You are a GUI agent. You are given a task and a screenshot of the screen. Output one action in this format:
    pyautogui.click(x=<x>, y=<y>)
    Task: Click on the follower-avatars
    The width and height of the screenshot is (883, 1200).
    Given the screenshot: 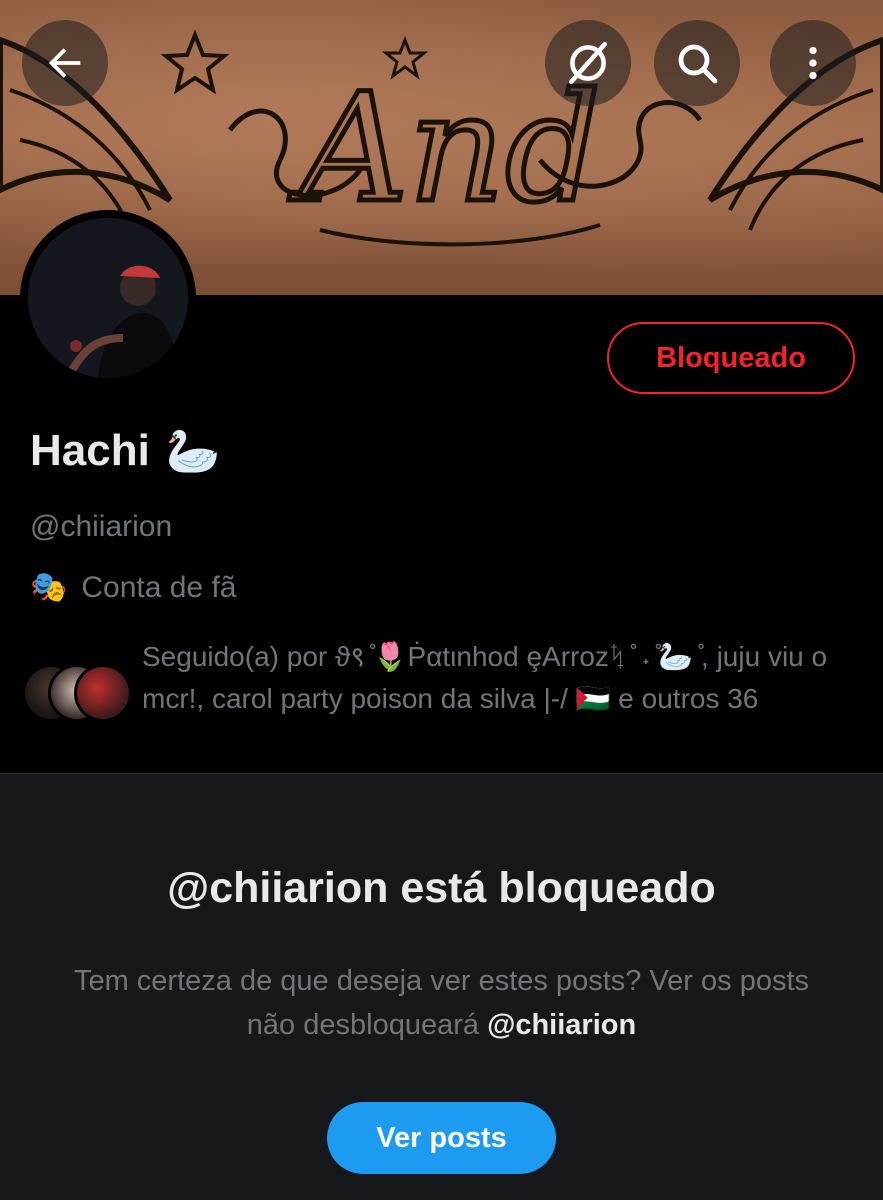 What is the action you would take?
    pyautogui.click(x=77, y=693)
    